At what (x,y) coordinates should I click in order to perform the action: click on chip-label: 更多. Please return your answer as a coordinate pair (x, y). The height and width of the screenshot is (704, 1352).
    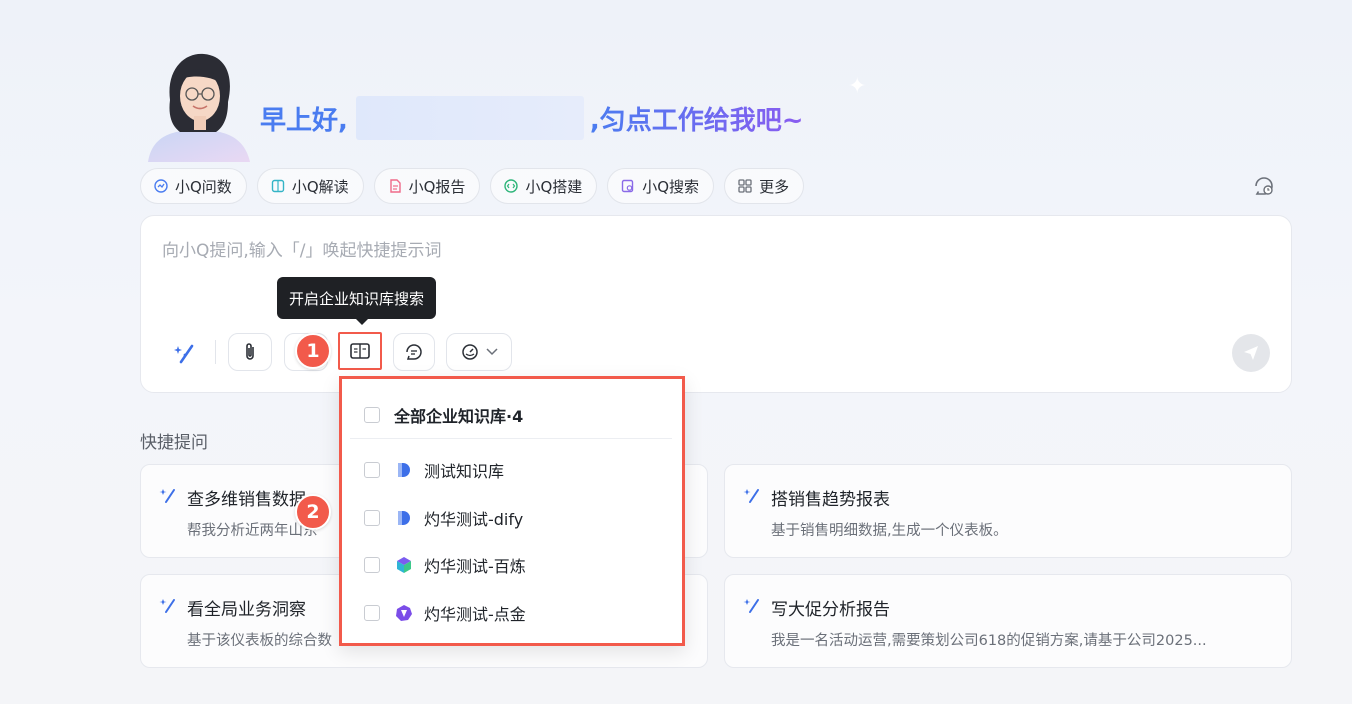
    Looking at the image, I should click on (774, 186).